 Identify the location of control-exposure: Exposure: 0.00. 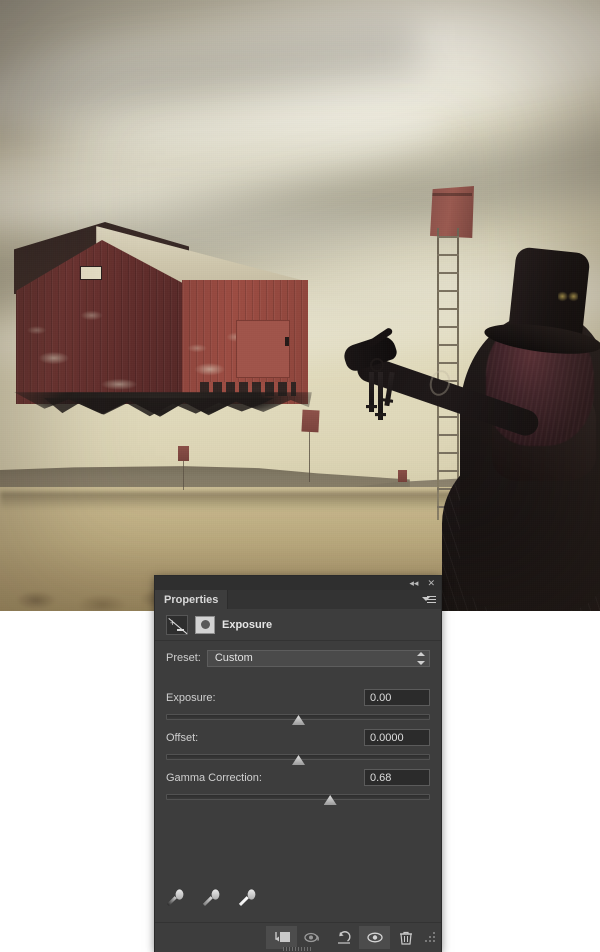
(298, 707).